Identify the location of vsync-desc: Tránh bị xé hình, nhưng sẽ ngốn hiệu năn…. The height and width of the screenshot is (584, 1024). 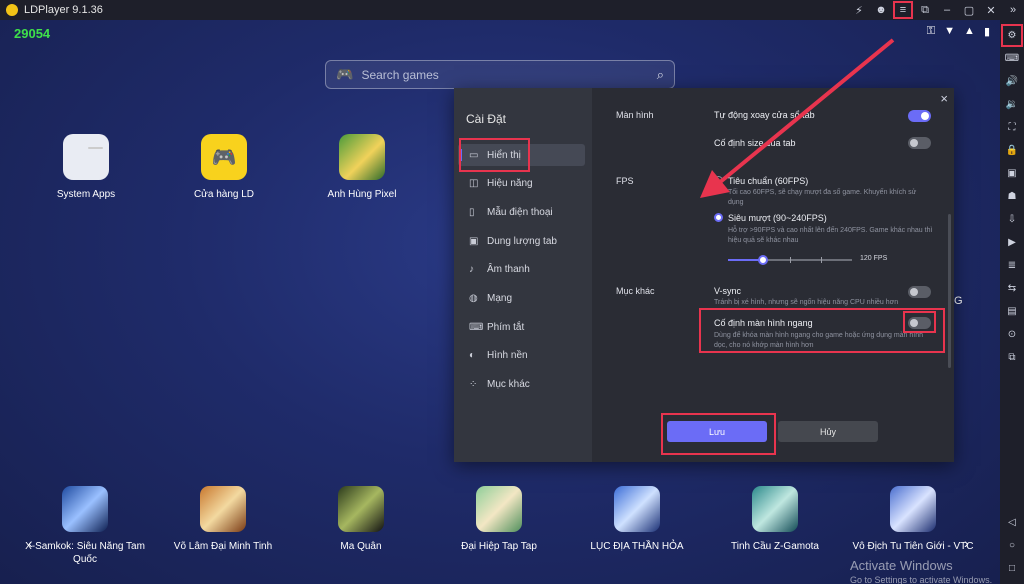
(806, 302).